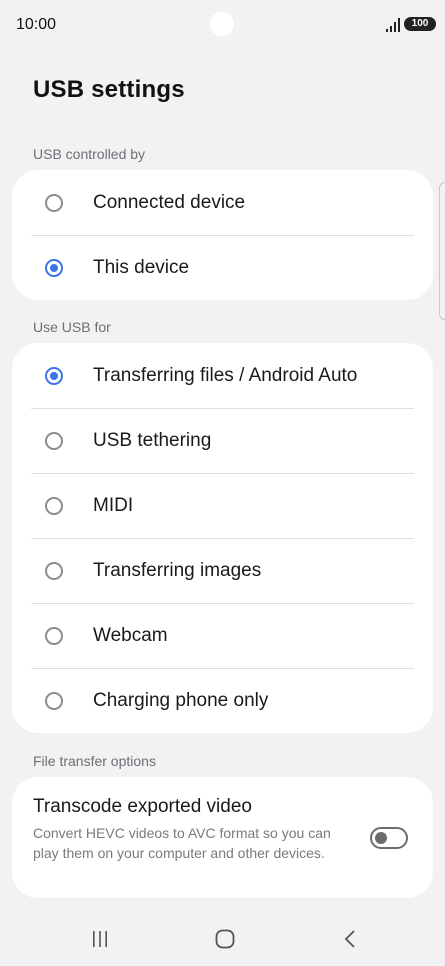  I want to click on option-transferring-images: Transferring images, so click(222, 570).